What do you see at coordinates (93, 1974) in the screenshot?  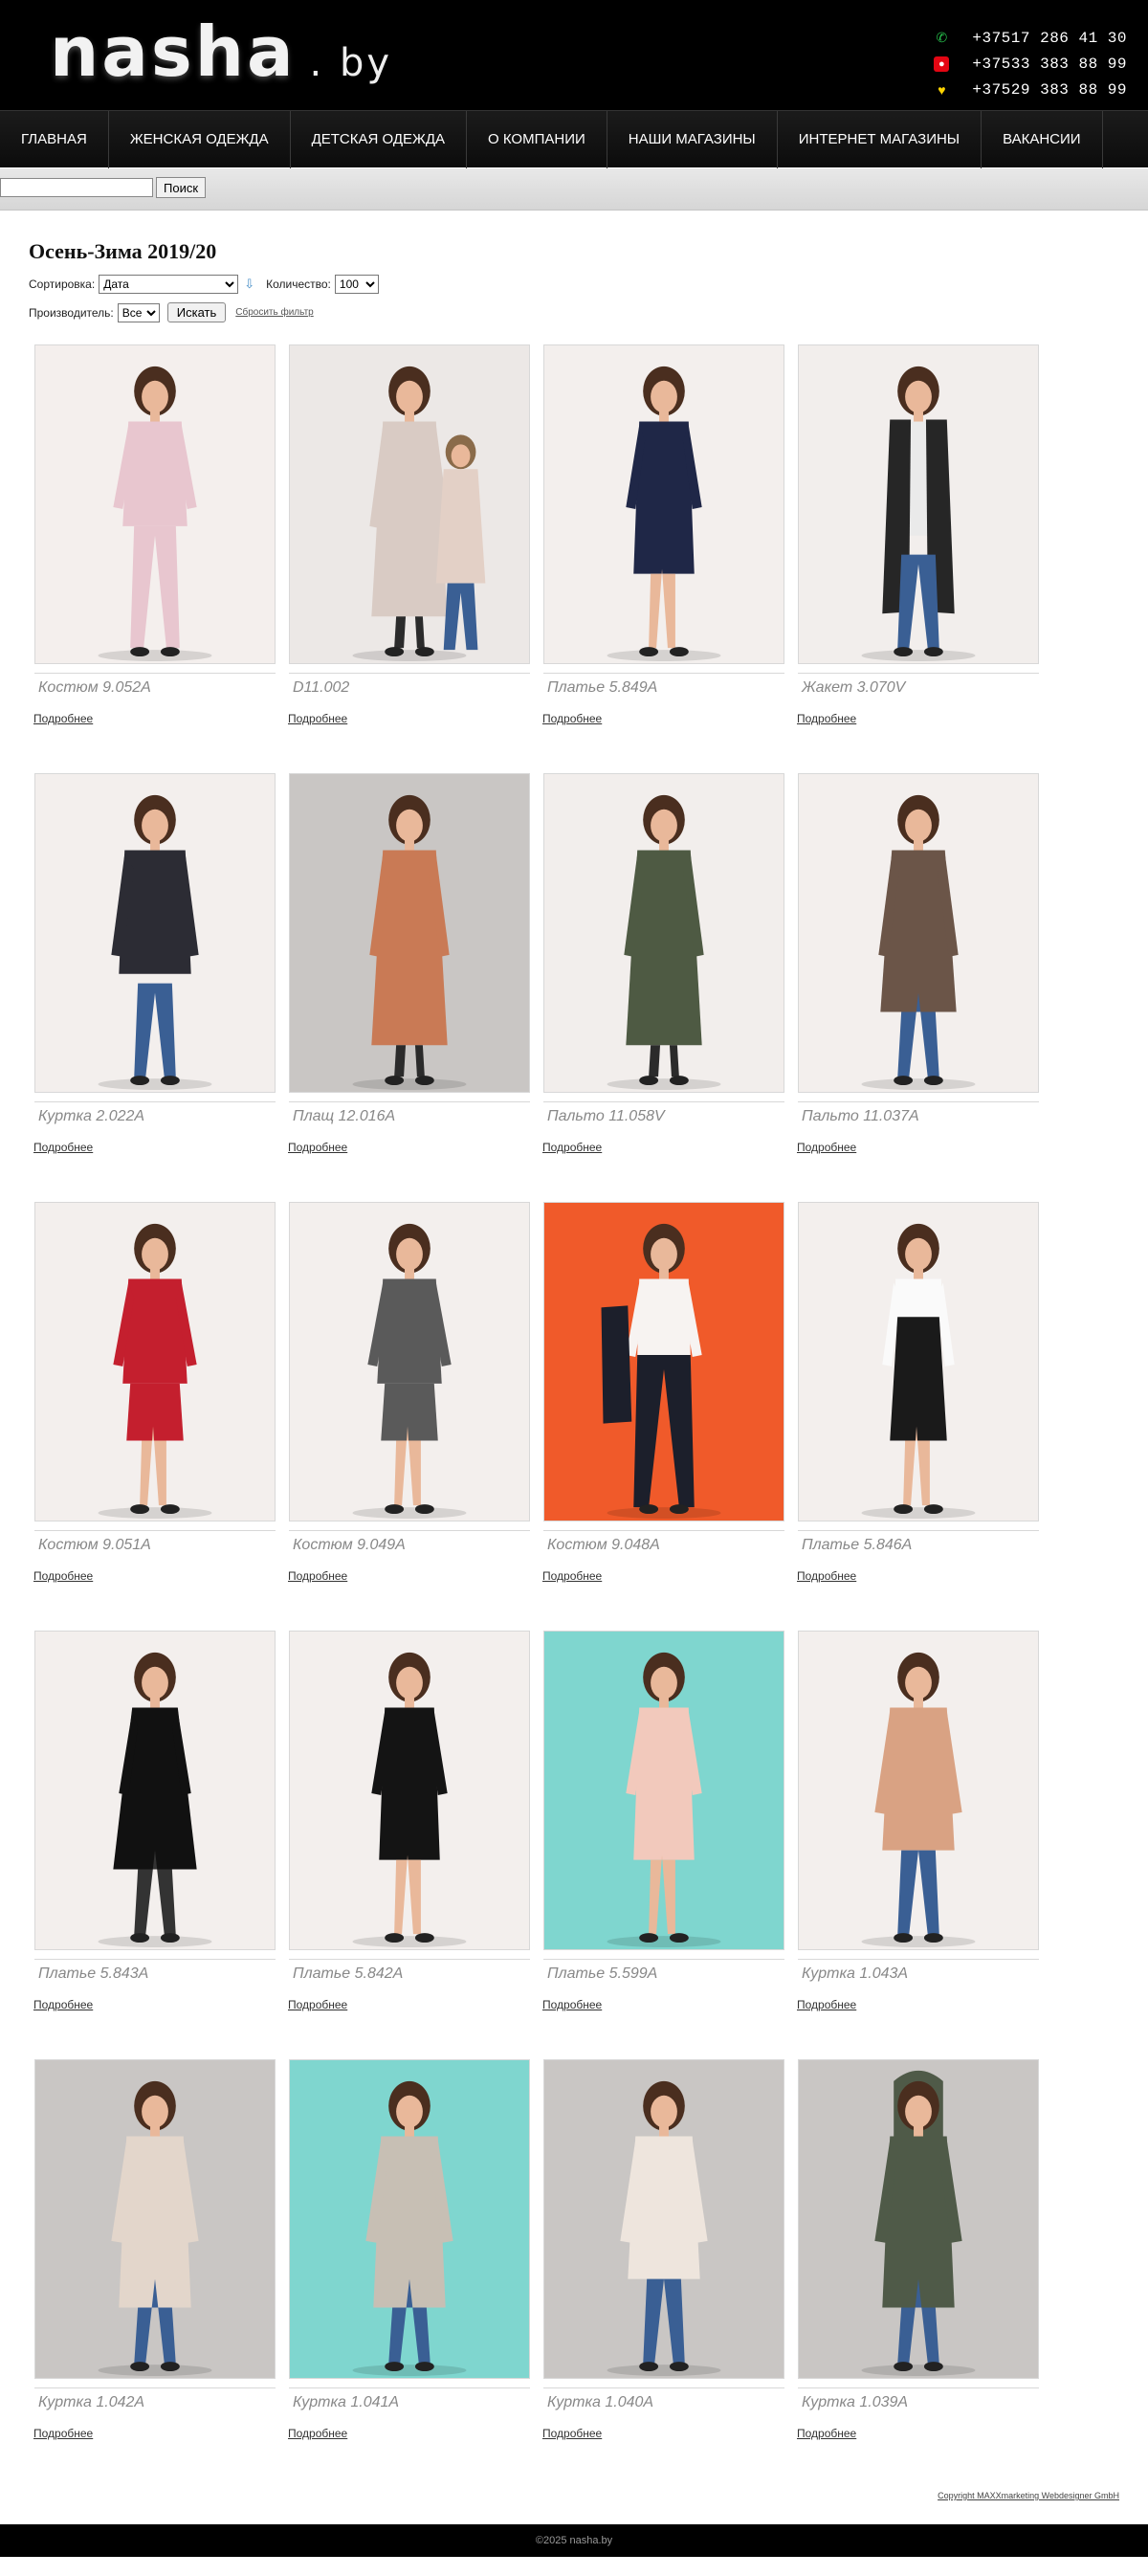 I see `product-title: Платье 5.843A` at bounding box center [93, 1974].